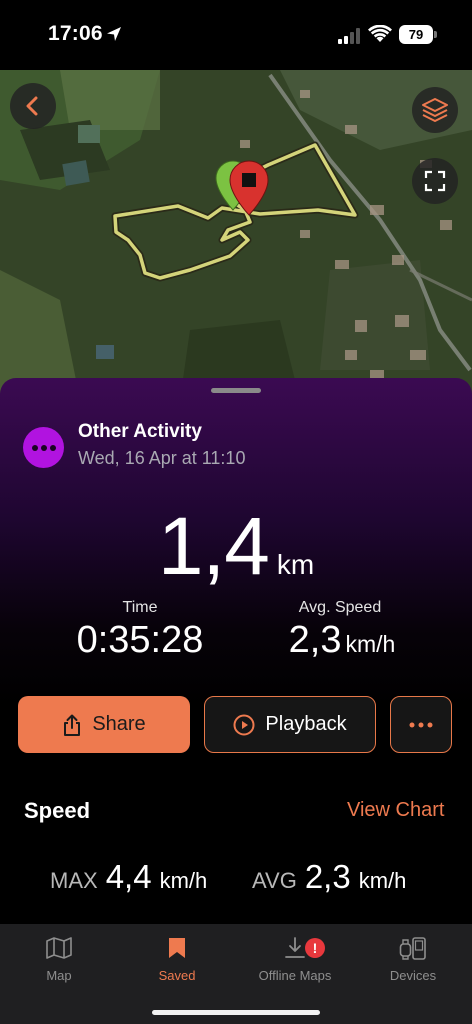  I want to click on avg-speed-value: 2,3 km/h, so click(342, 640).